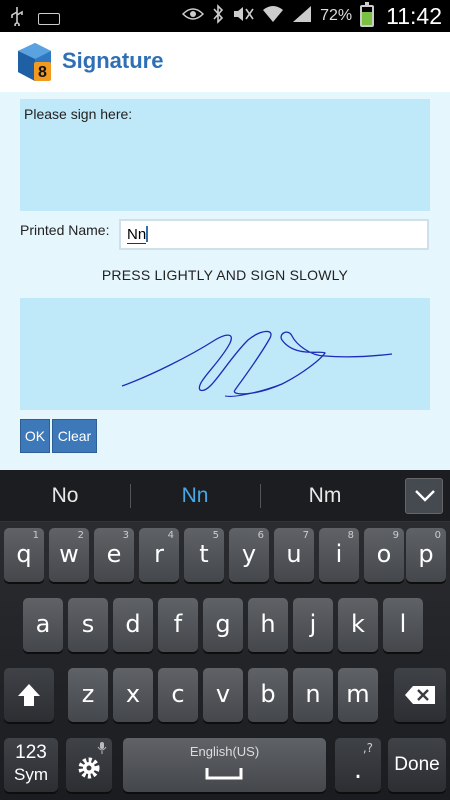  Describe the element at coordinates (325, 496) in the screenshot. I see `suggestion-item: Nm` at that location.